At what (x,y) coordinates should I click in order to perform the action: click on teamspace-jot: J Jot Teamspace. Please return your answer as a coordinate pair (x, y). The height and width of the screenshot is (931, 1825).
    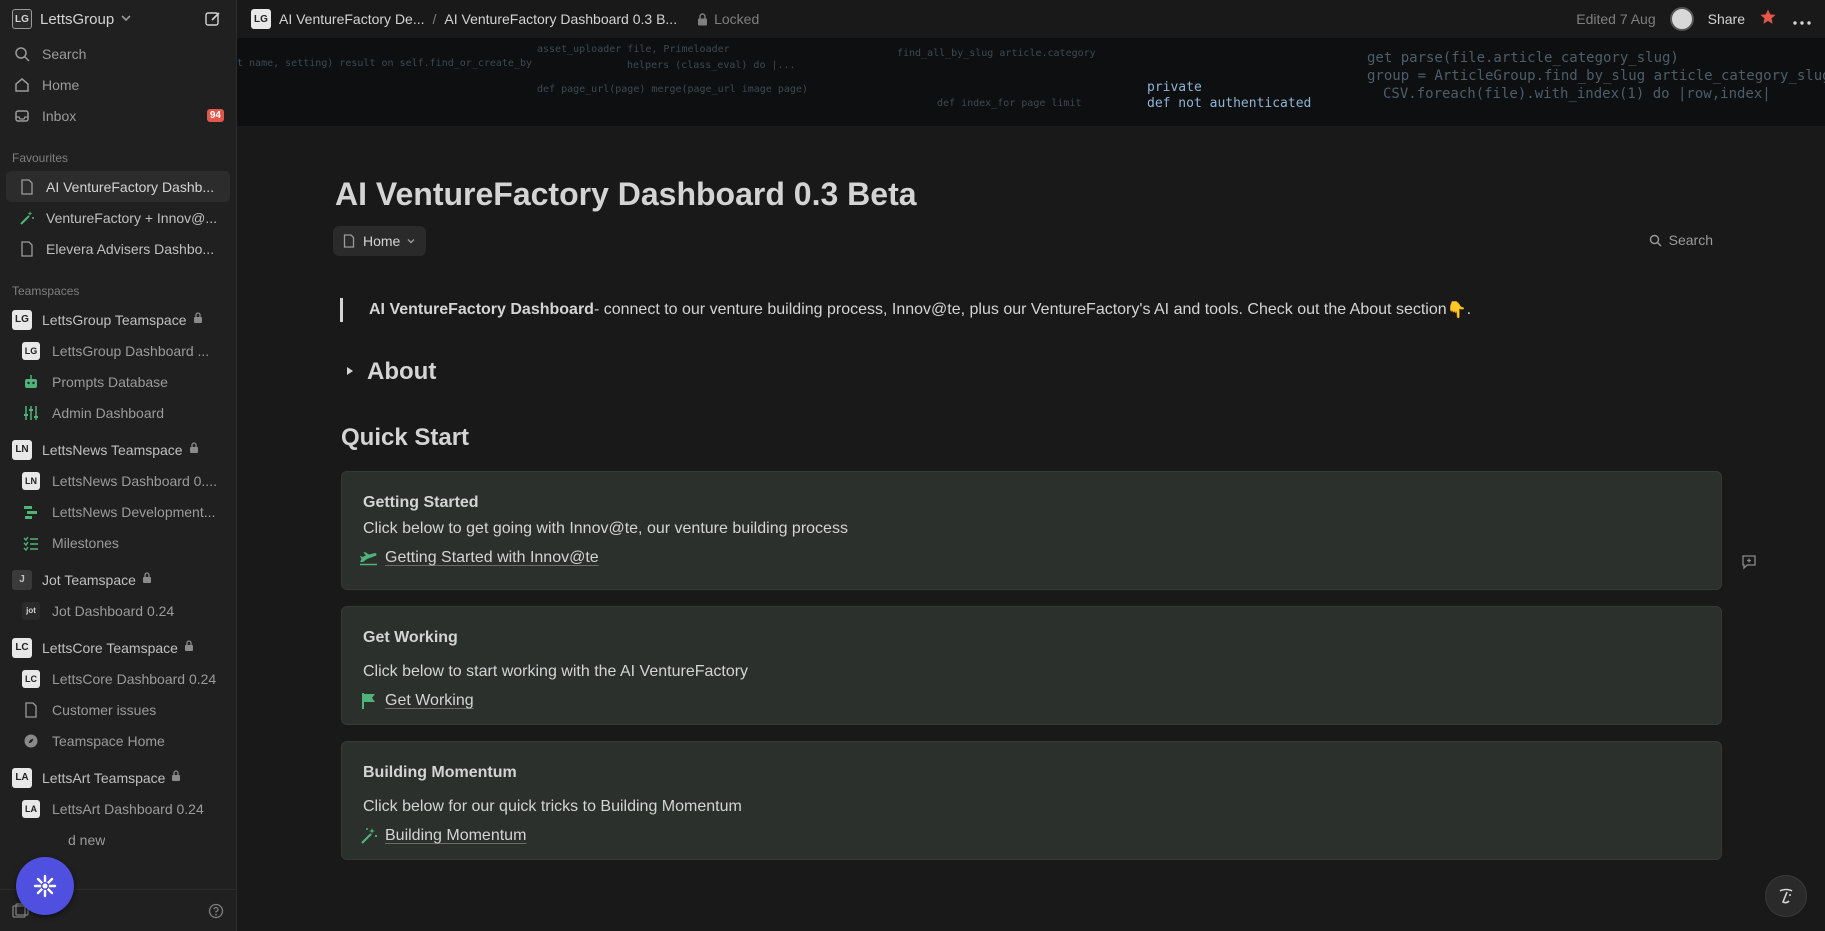
    Looking at the image, I should click on (118, 579).